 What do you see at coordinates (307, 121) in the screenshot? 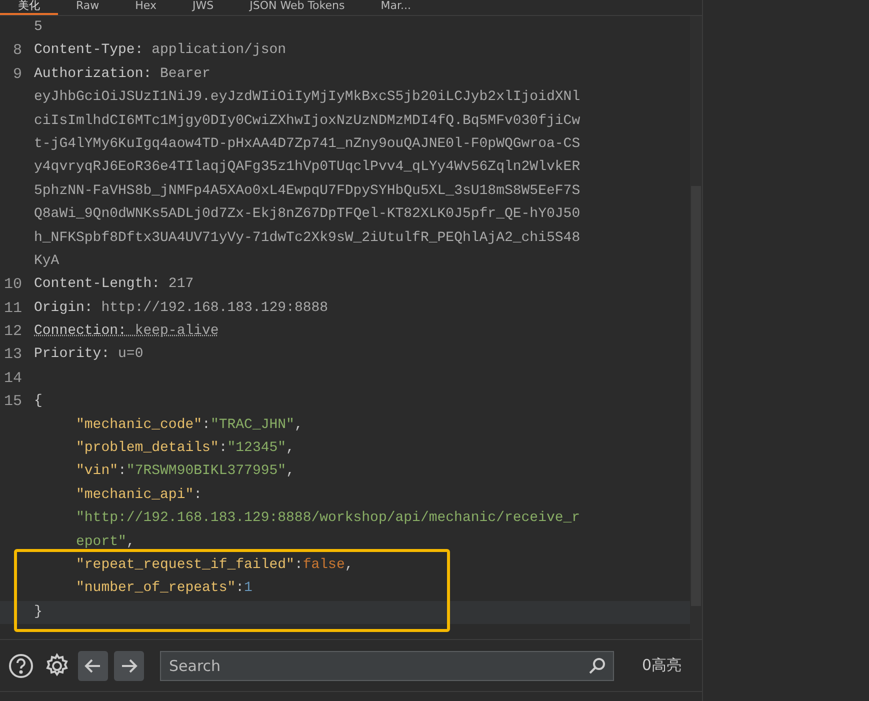
I see `code-line: ciIsImlhdCI6MTc1Mjgy0DIy0CwiZXhwIjoxNzUzNDMzMDI4fQ.Bq5MFv030fjiCw` at bounding box center [307, 121].